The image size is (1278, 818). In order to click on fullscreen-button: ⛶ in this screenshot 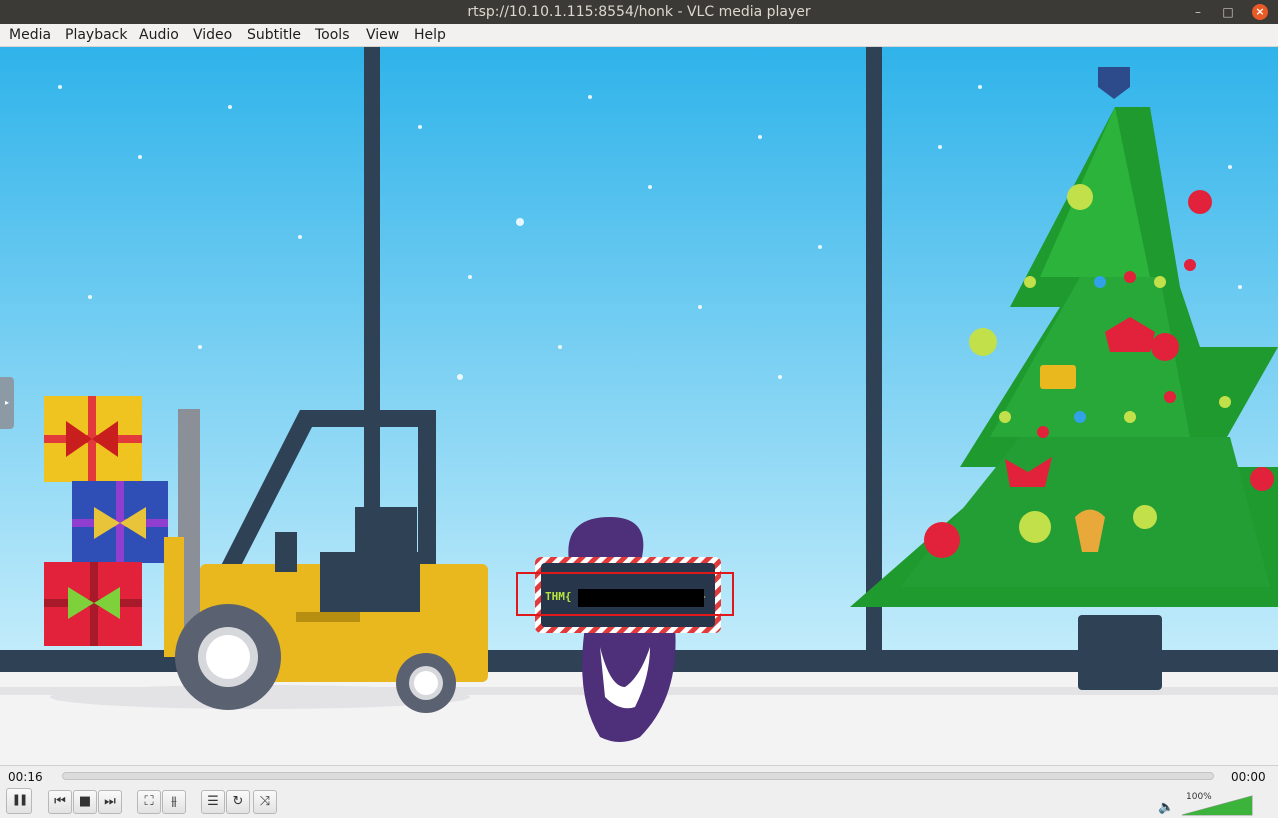, I will do `click(149, 802)`.